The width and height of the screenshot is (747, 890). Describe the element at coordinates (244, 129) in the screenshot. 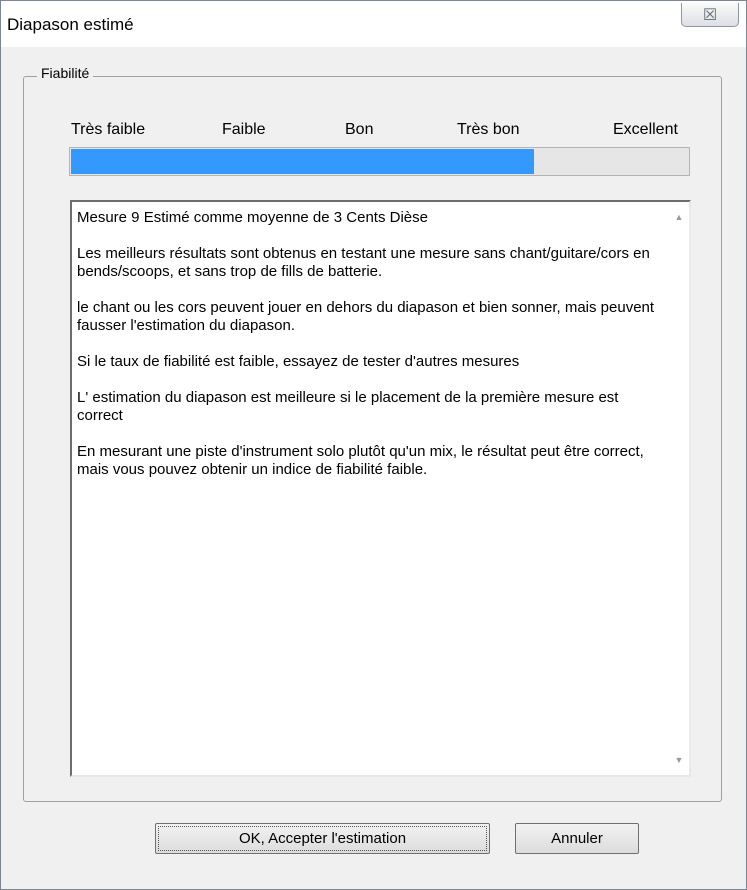

I see `scale-label-faible: Faible` at that location.